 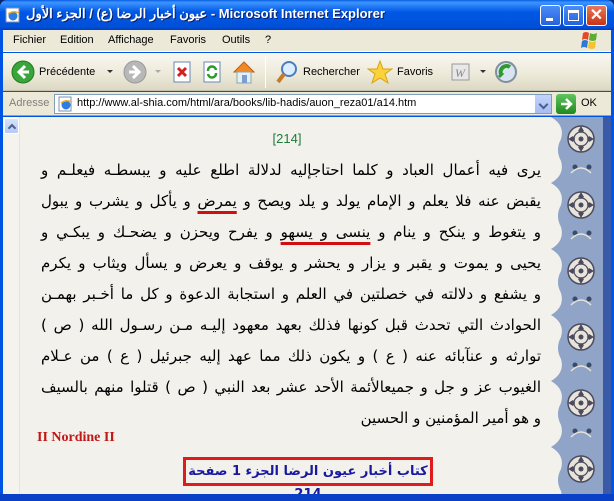 I want to click on maximize-button, so click(x=573, y=15).